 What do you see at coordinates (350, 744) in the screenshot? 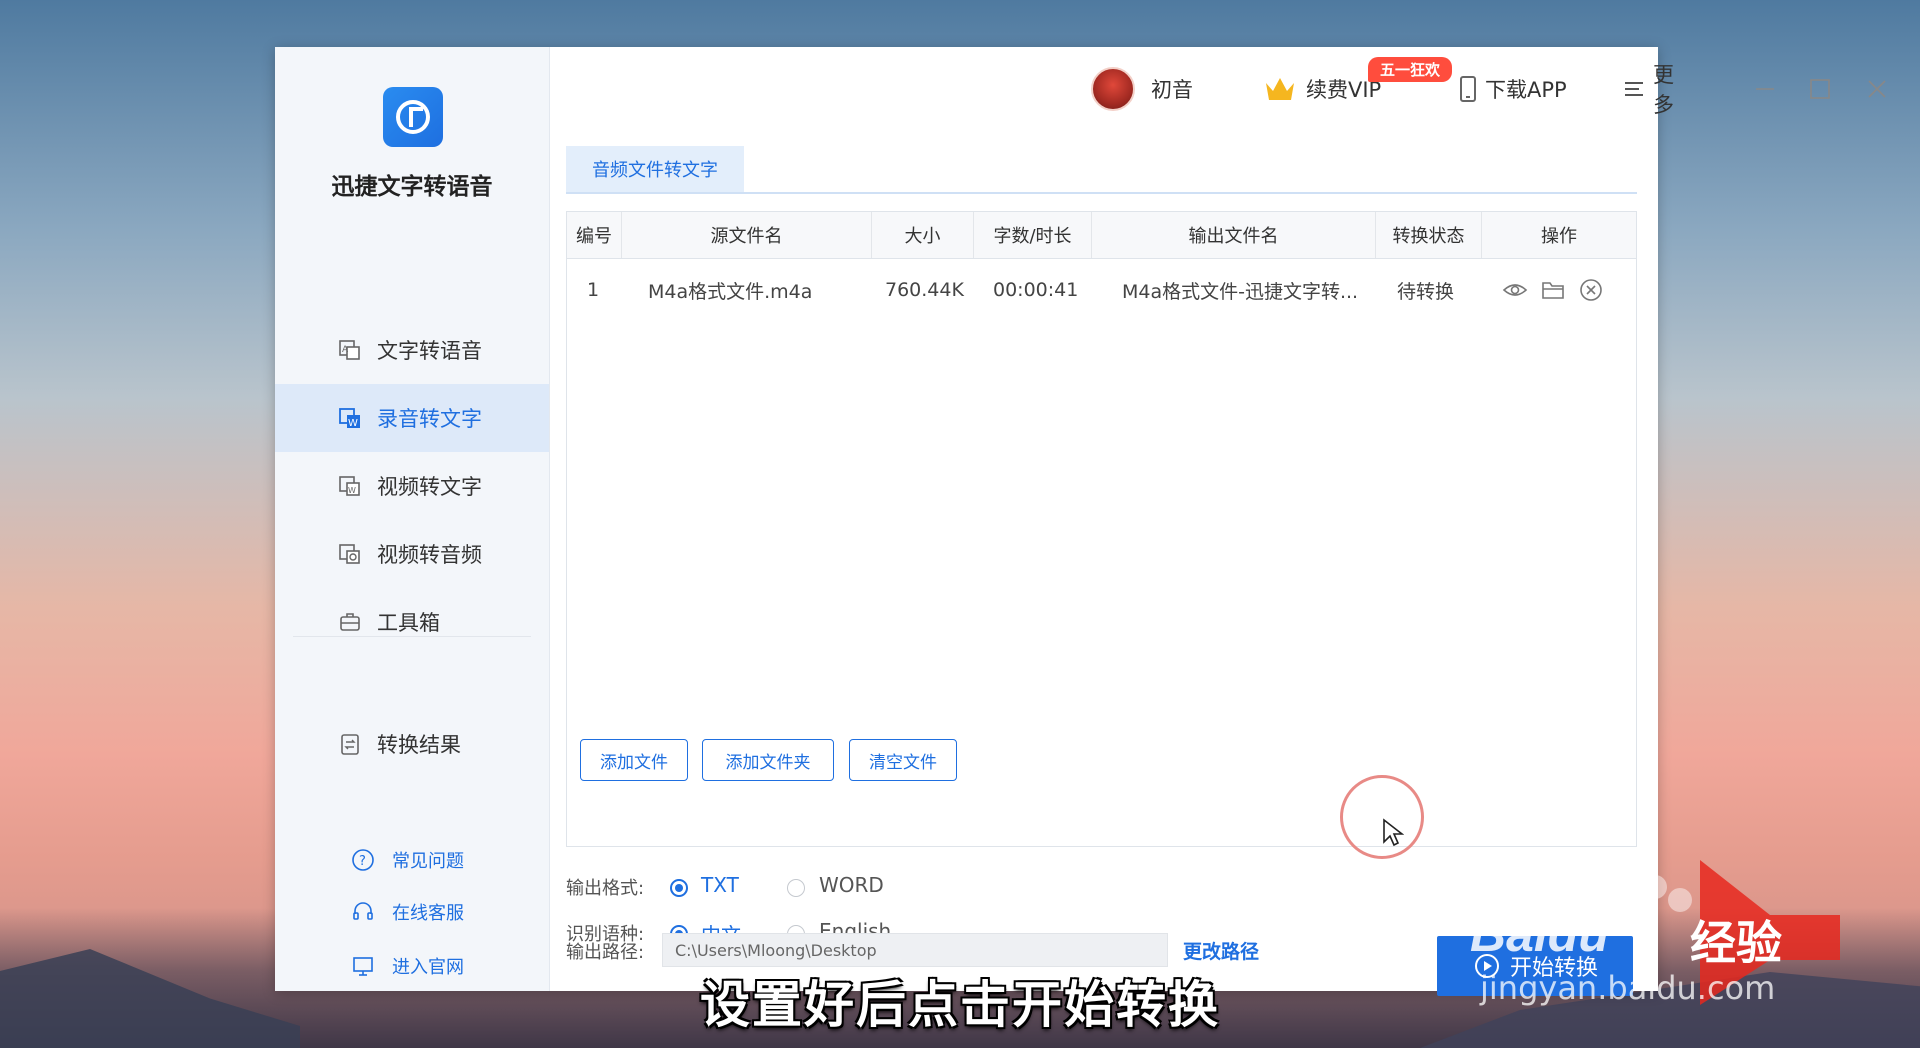
I see `result-icon` at bounding box center [350, 744].